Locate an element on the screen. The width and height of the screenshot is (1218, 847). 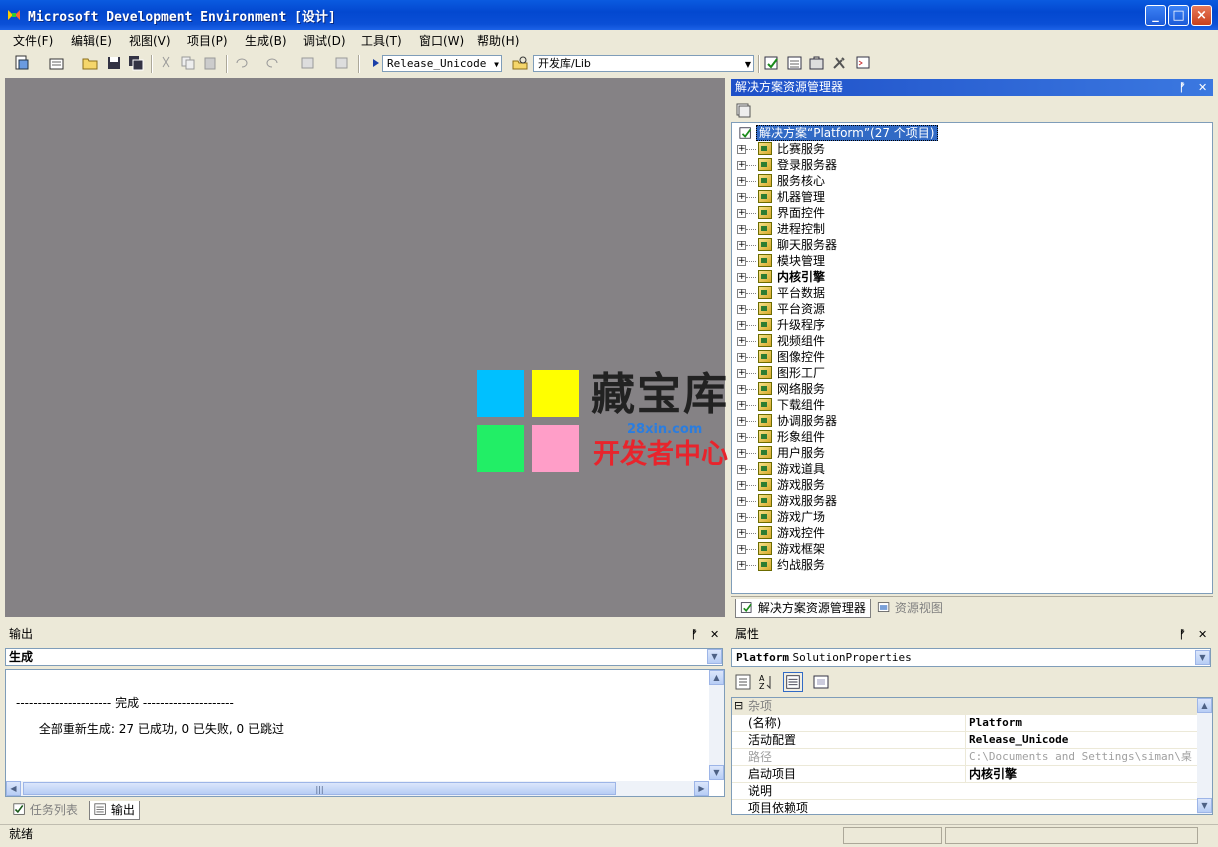
add-item-icon is located at coordinates (57, 63).